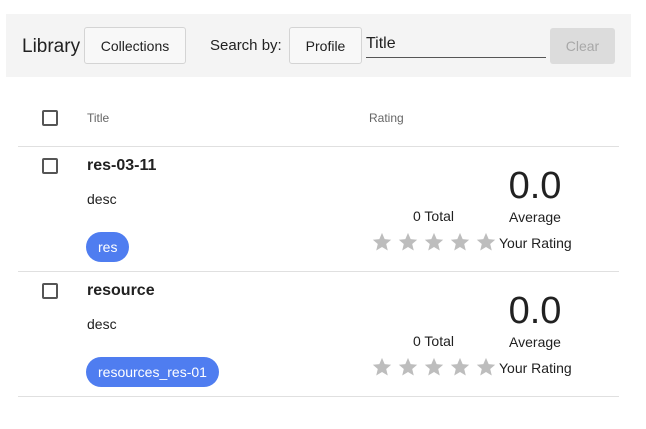 The height and width of the screenshot is (429, 646). Describe the element at coordinates (246, 45) in the screenshot. I see `search-by-label: Search by:` at that location.